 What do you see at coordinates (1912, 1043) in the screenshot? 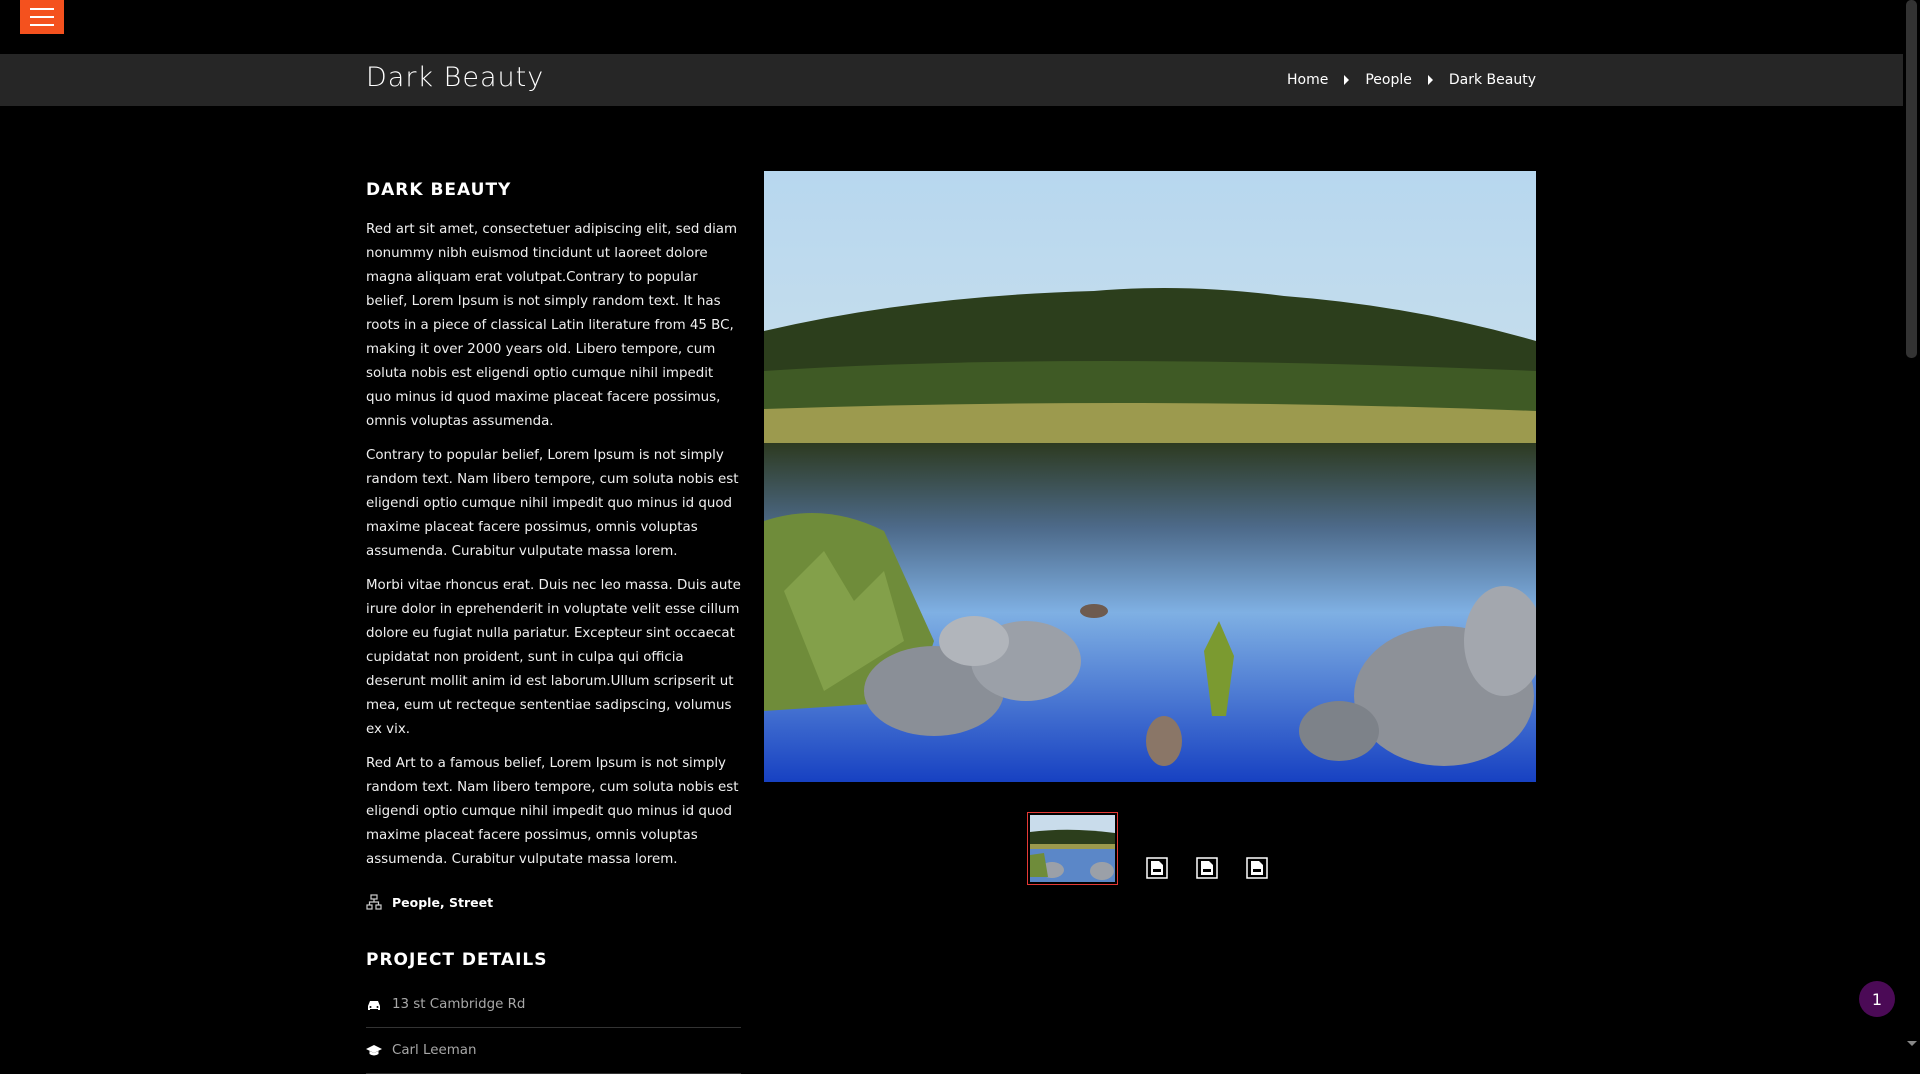
I see `scroll-down-arrow-icon` at bounding box center [1912, 1043].